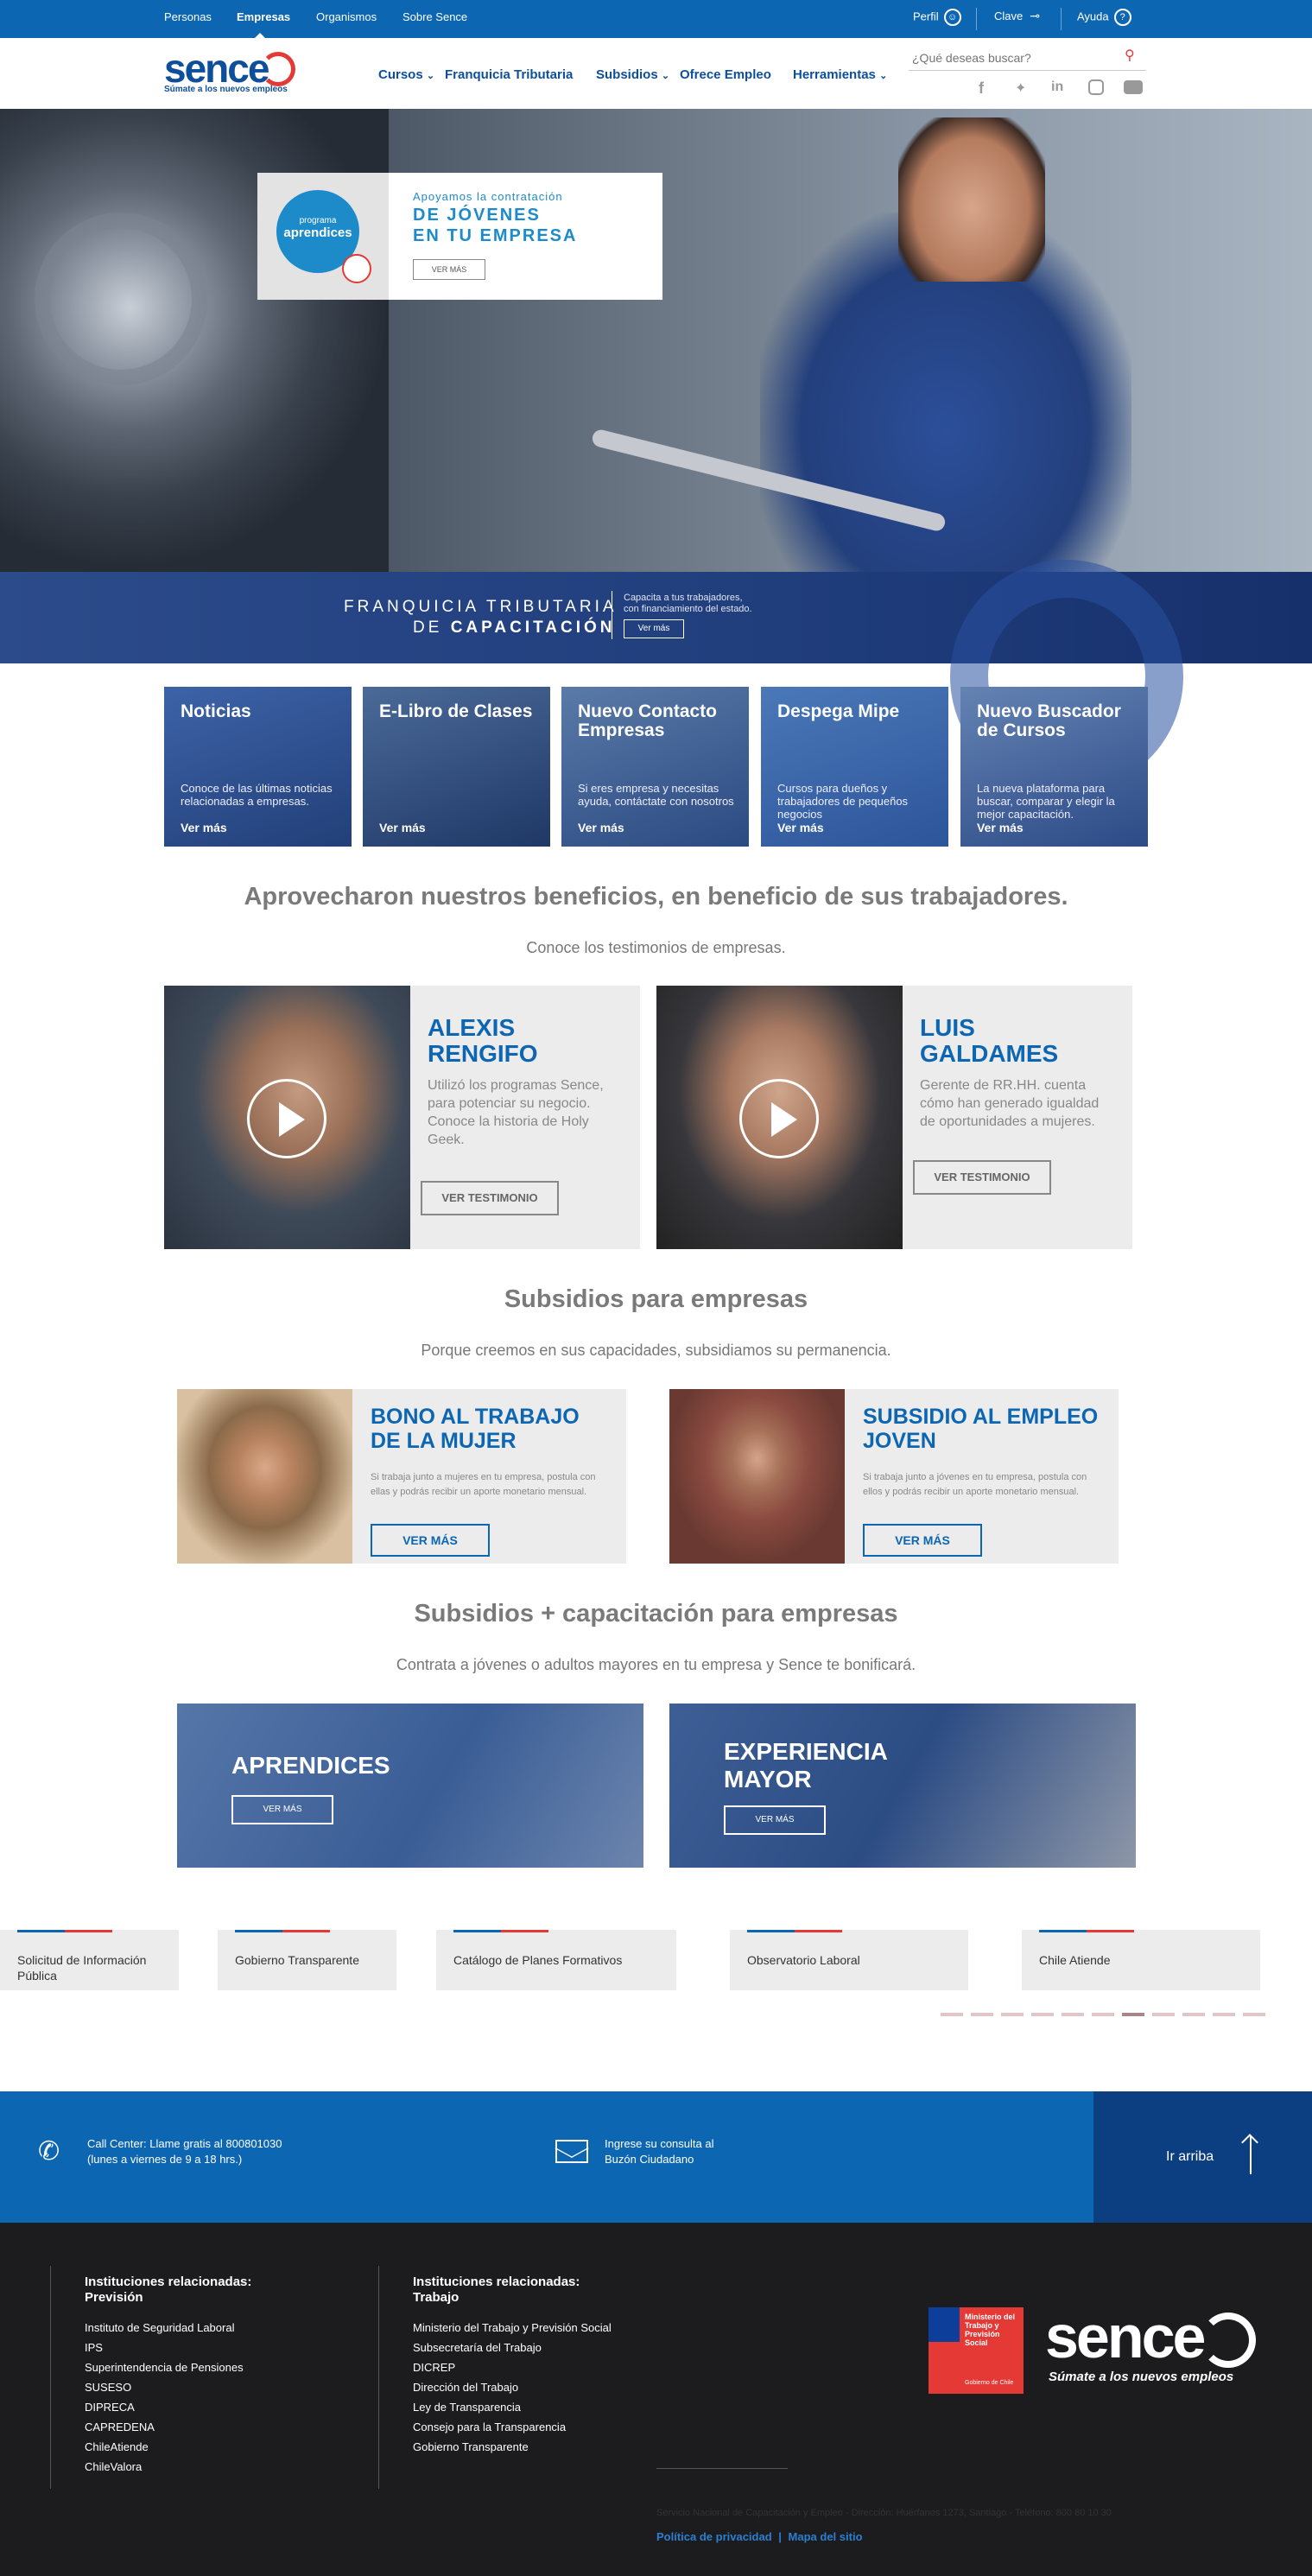  I want to click on footer-link: IPS, so click(214, 2347).